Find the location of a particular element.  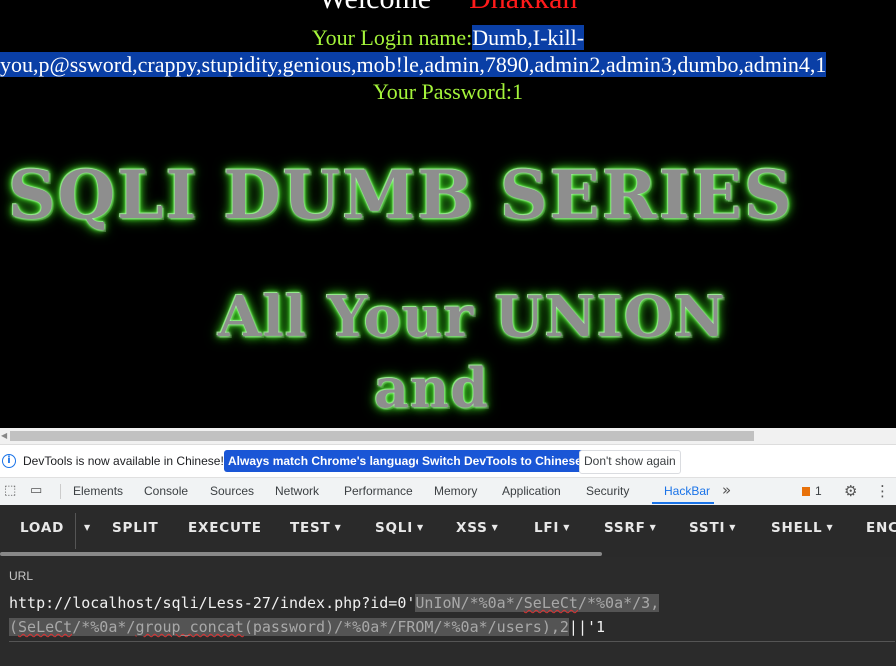

banner-subtitle-2: and is located at coordinates (432, 388).